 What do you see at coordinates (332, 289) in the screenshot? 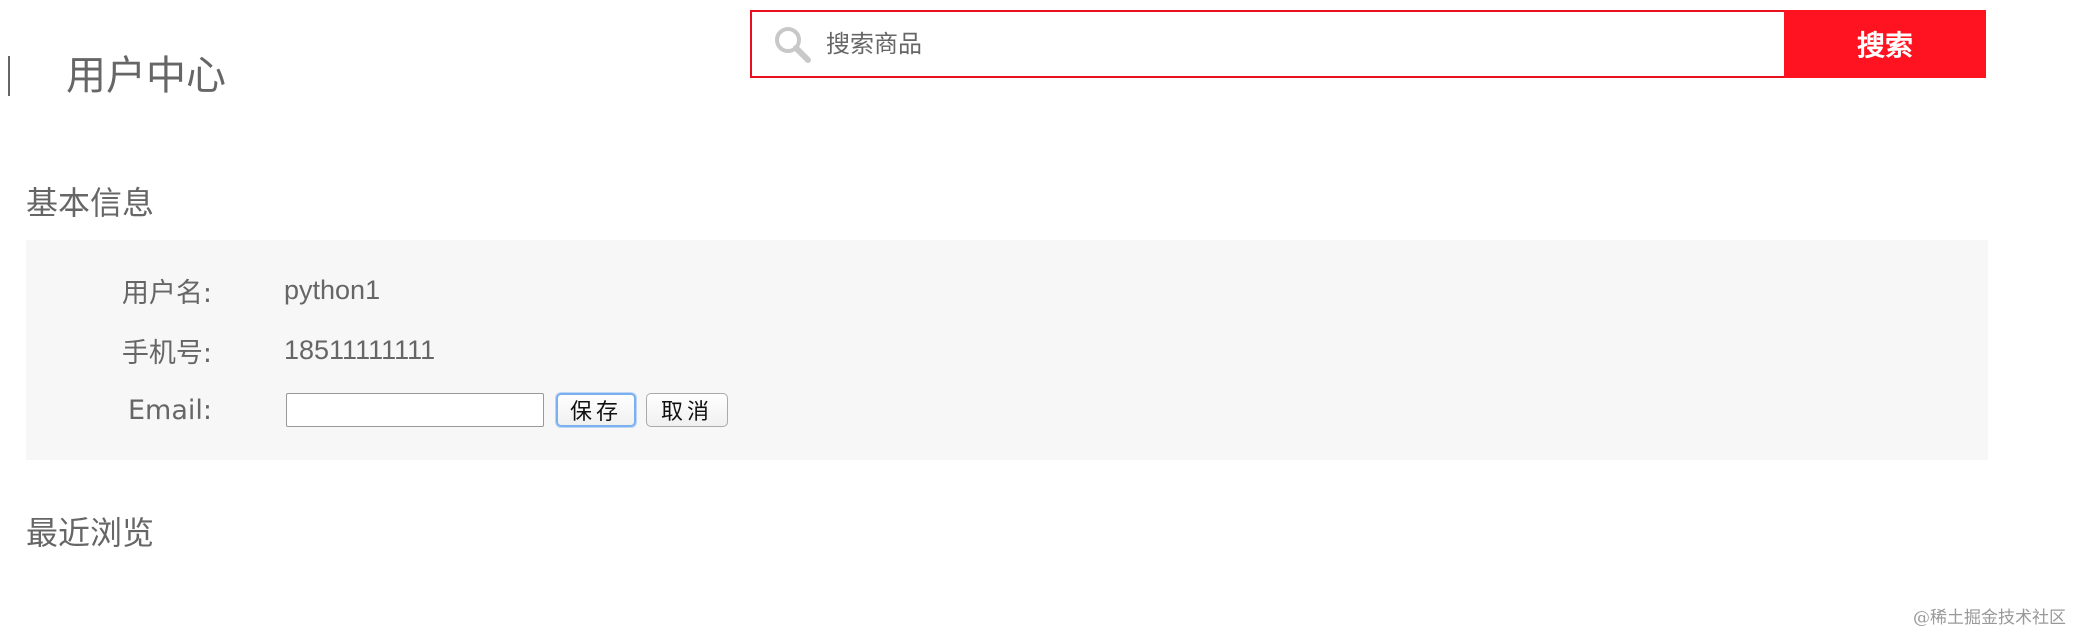
I see `username-value: python1` at bounding box center [332, 289].